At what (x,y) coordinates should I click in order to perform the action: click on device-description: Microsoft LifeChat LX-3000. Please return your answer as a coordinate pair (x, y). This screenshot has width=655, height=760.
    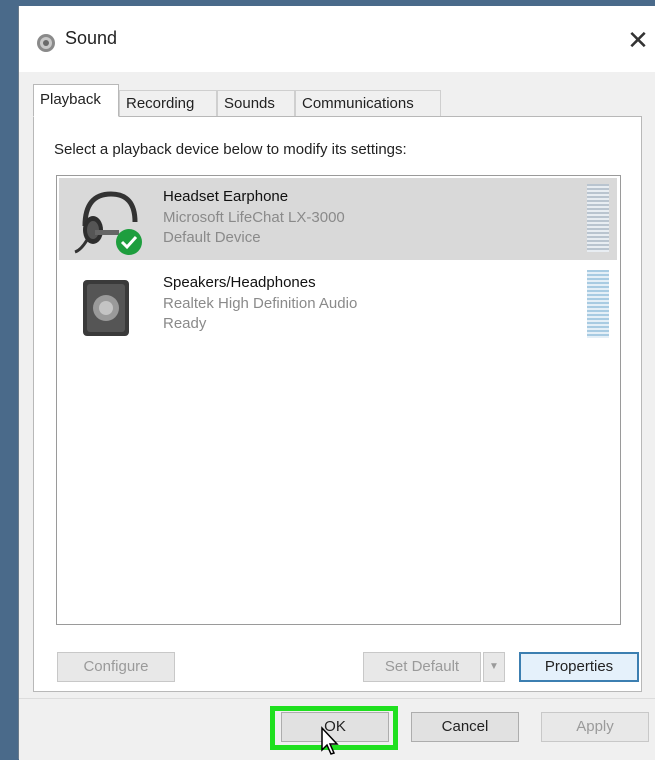
    Looking at the image, I should click on (254, 217).